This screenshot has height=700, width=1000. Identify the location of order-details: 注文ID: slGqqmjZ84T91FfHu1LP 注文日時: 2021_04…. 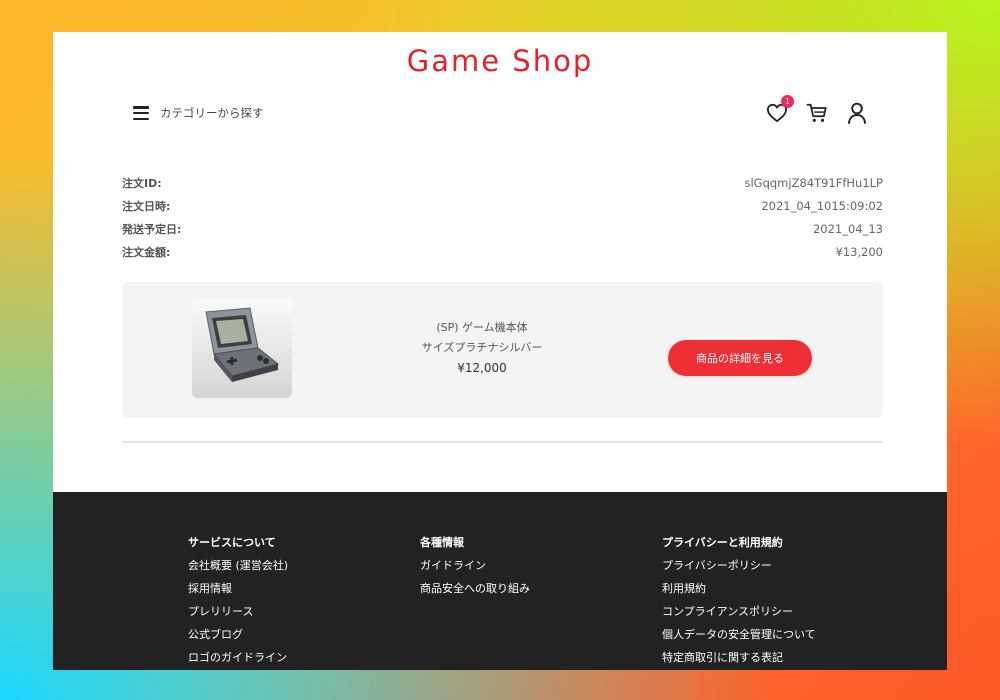
(502, 217).